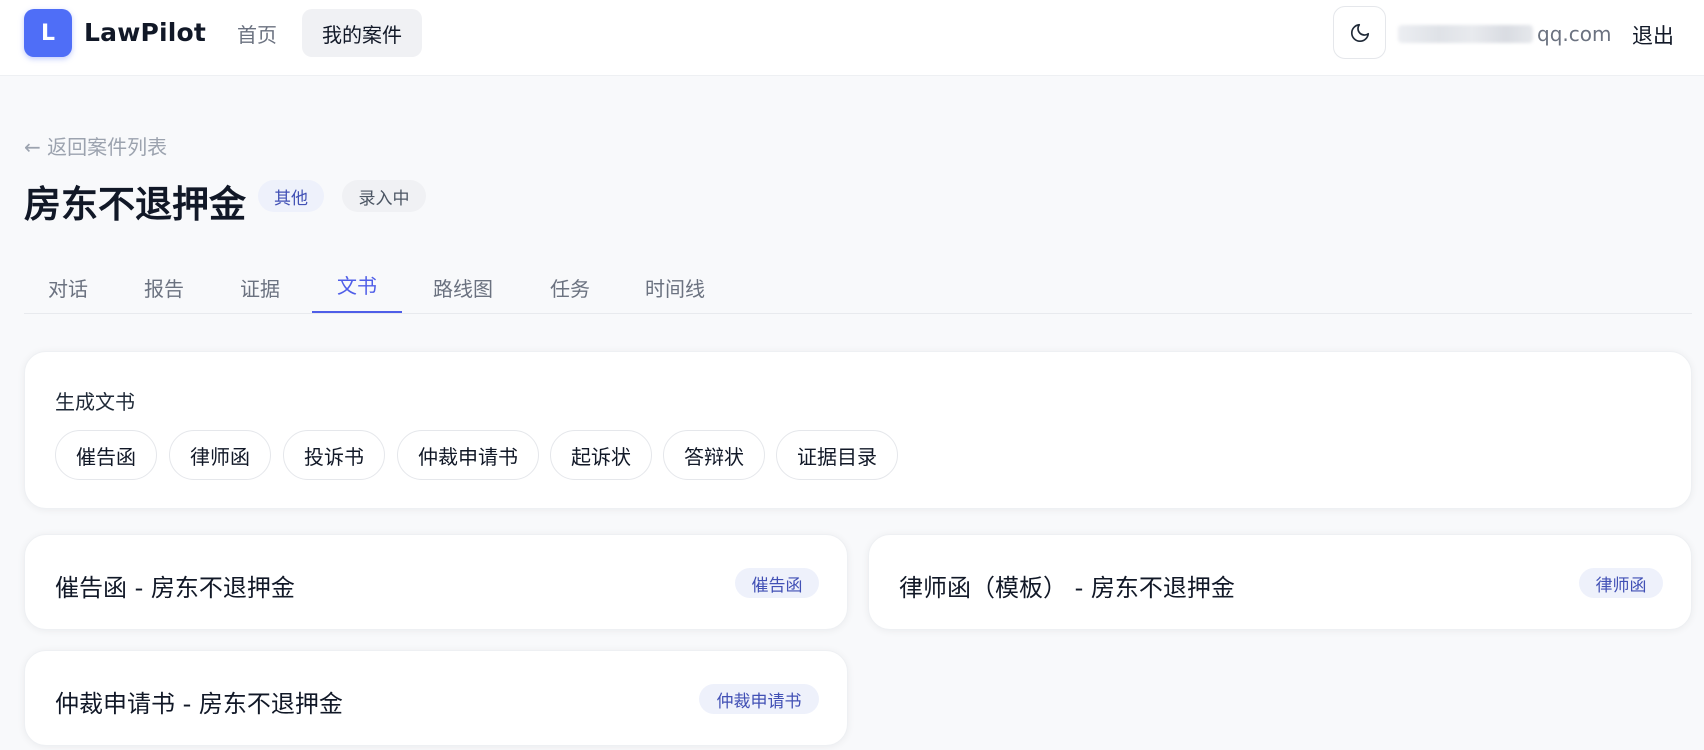  Describe the element at coordinates (777, 583) in the screenshot. I see `document-type-badge: 催告函` at that location.